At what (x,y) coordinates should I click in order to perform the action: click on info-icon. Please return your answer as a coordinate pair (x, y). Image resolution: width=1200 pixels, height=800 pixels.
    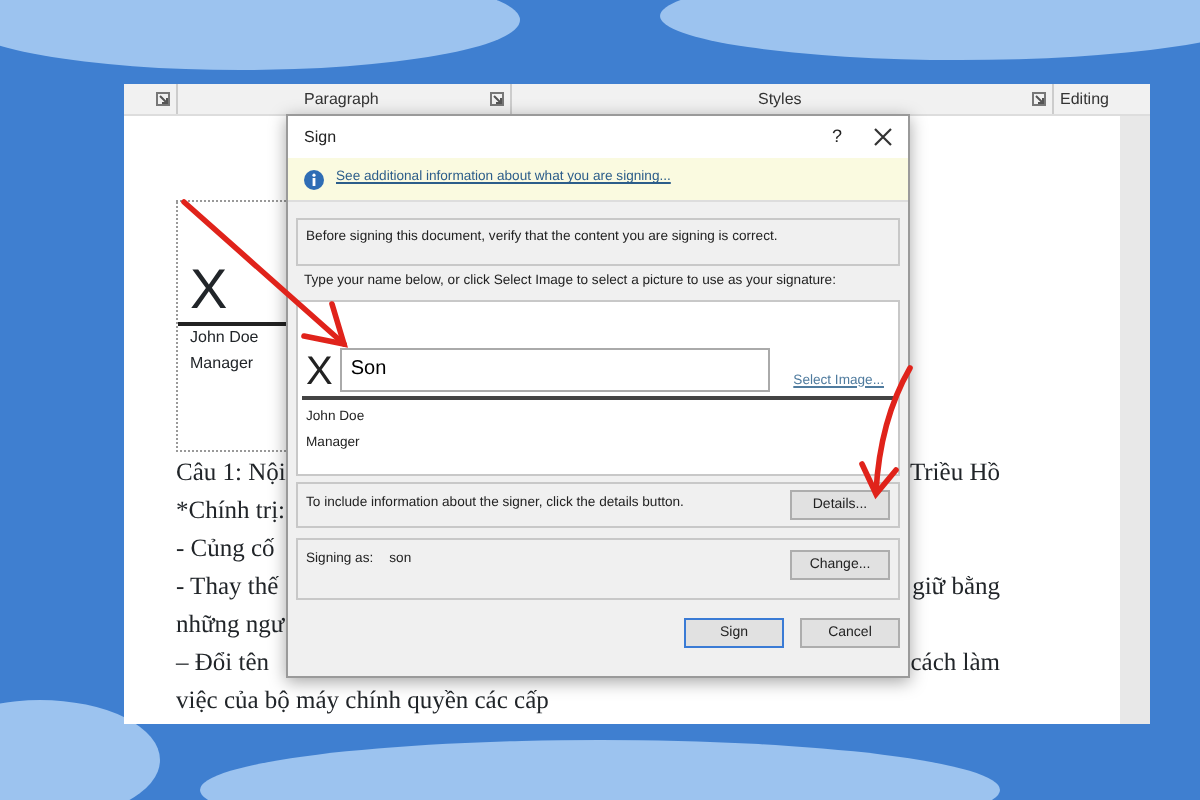
    Looking at the image, I should click on (314, 179).